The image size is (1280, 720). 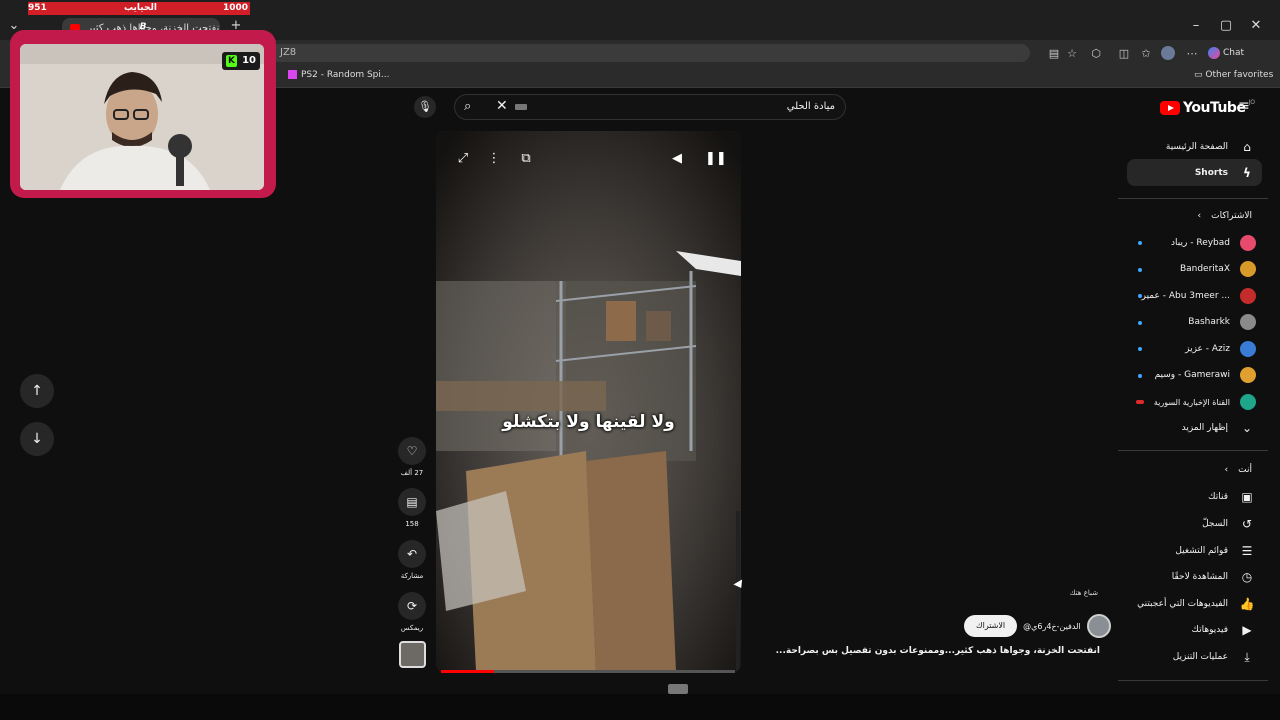 What do you see at coordinates (412, 606) in the screenshot?
I see `remix-icon: ⟳` at bounding box center [412, 606].